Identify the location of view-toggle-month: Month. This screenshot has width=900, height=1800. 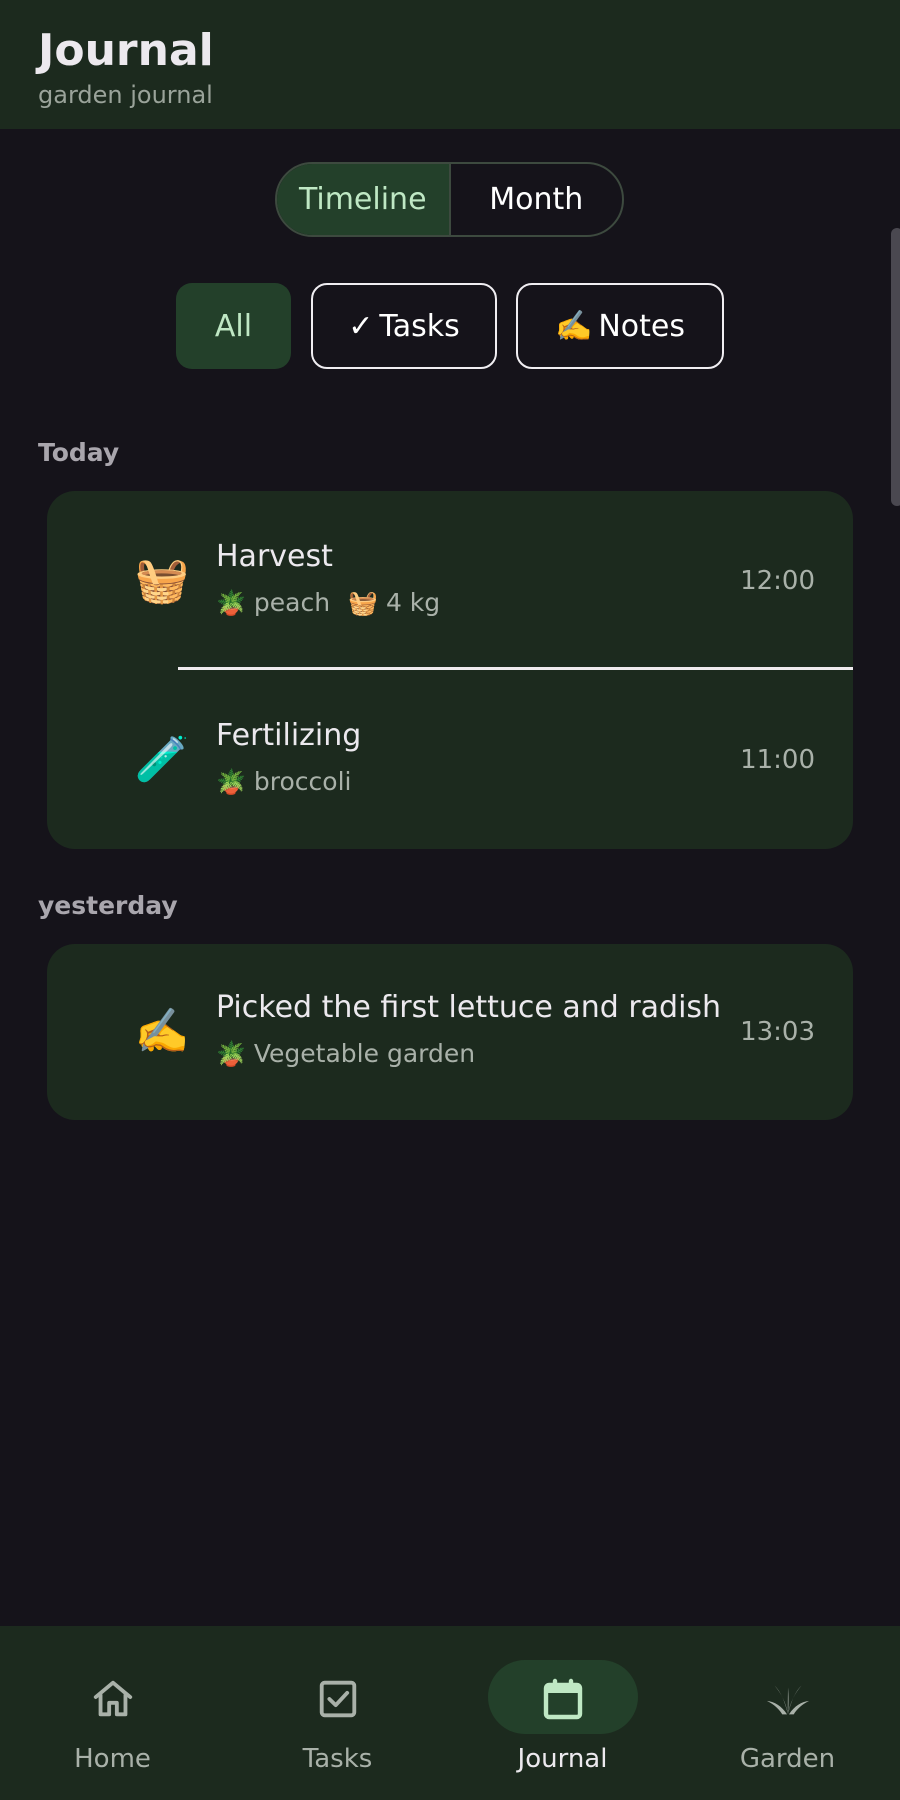
(537, 199).